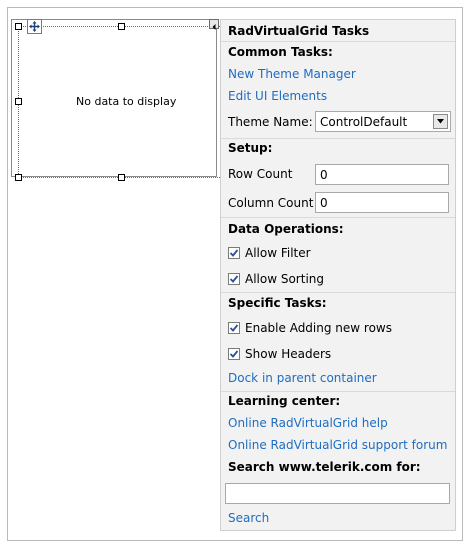 This screenshot has height=550, width=470. Describe the element at coordinates (382, 174) in the screenshot. I see `row-count-input` at that location.